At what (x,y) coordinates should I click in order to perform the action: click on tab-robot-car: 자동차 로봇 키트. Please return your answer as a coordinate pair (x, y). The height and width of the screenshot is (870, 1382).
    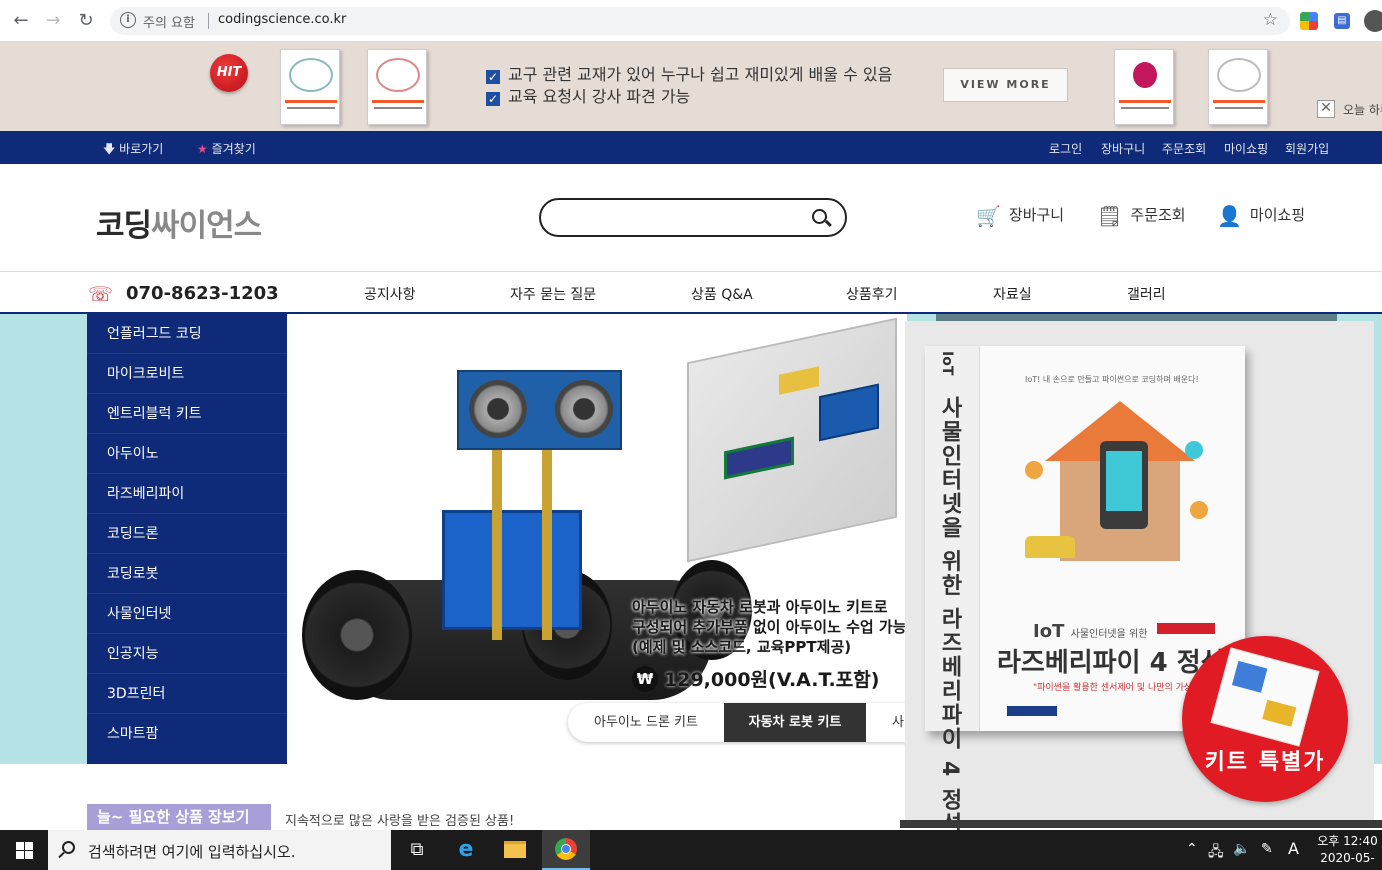
    Looking at the image, I should click on (795, 722).